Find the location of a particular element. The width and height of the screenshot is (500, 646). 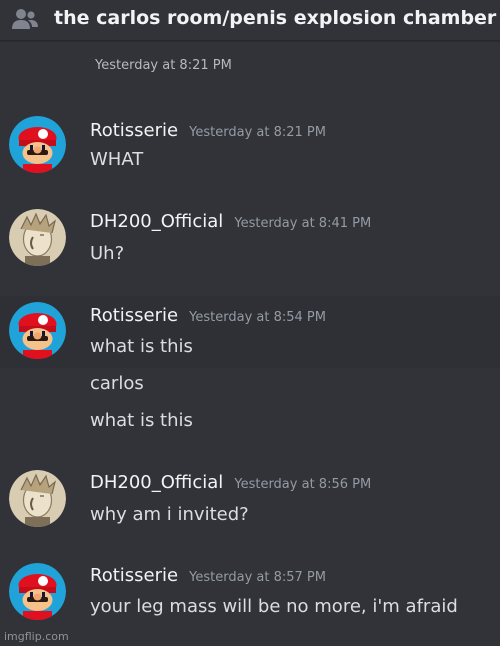

message-timestamp: Yesterday at 8:54 PM is located at coordinates (257, 317).